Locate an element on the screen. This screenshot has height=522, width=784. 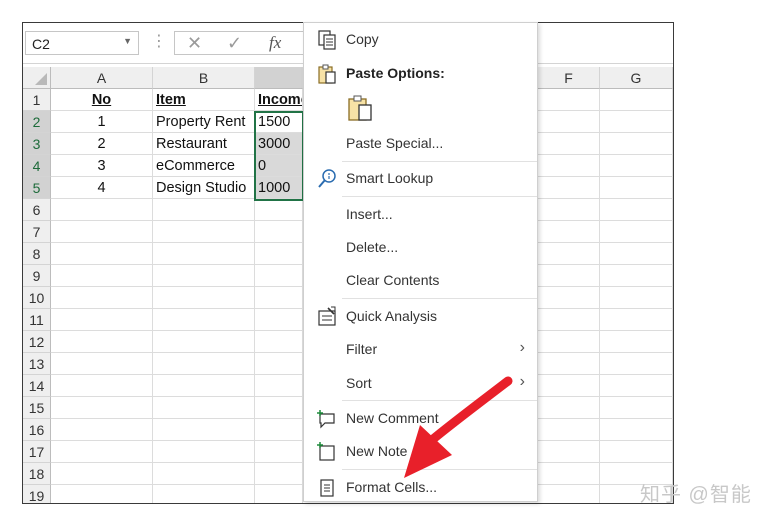
menu-item-new-note: New Note is located at coordinates (420, 452).